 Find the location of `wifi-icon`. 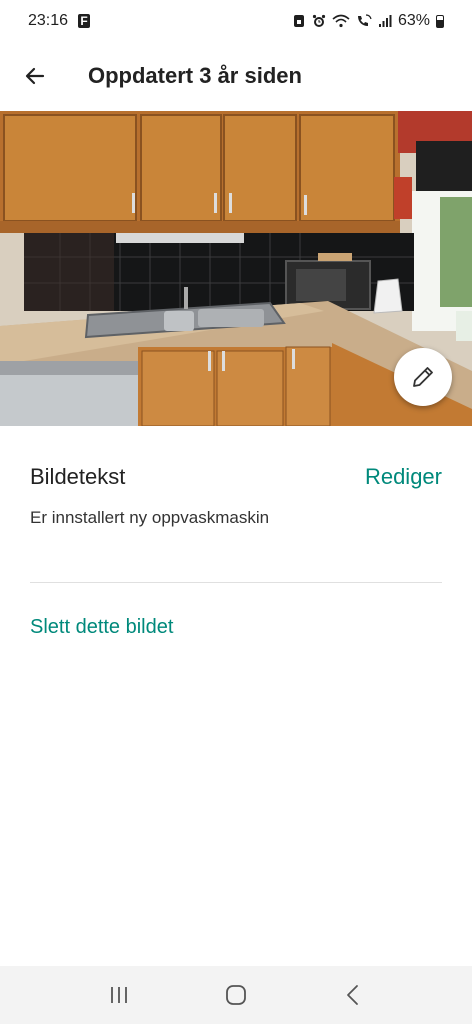

wifi-icon is located at coordinates (341, 21).